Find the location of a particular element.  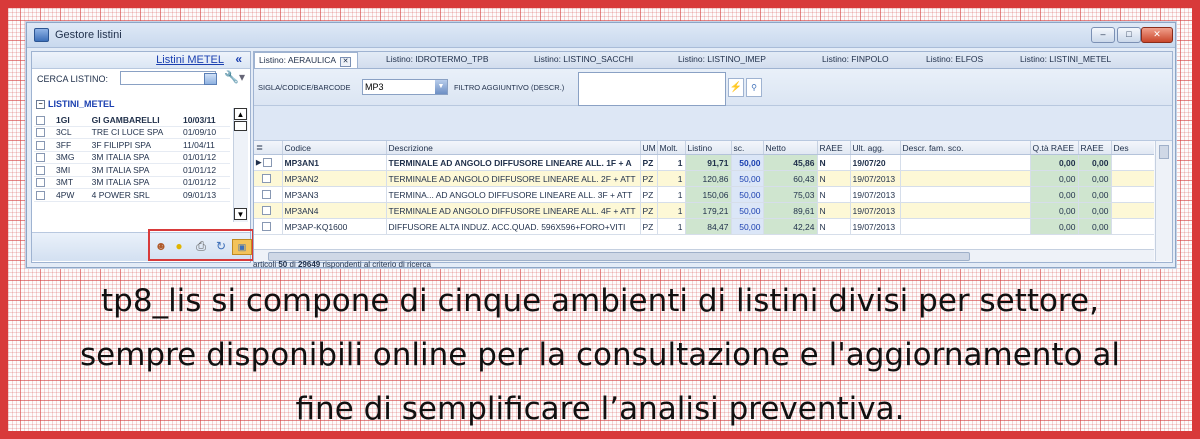

article-discount: 50,00 is located at coordinates (747, 162).